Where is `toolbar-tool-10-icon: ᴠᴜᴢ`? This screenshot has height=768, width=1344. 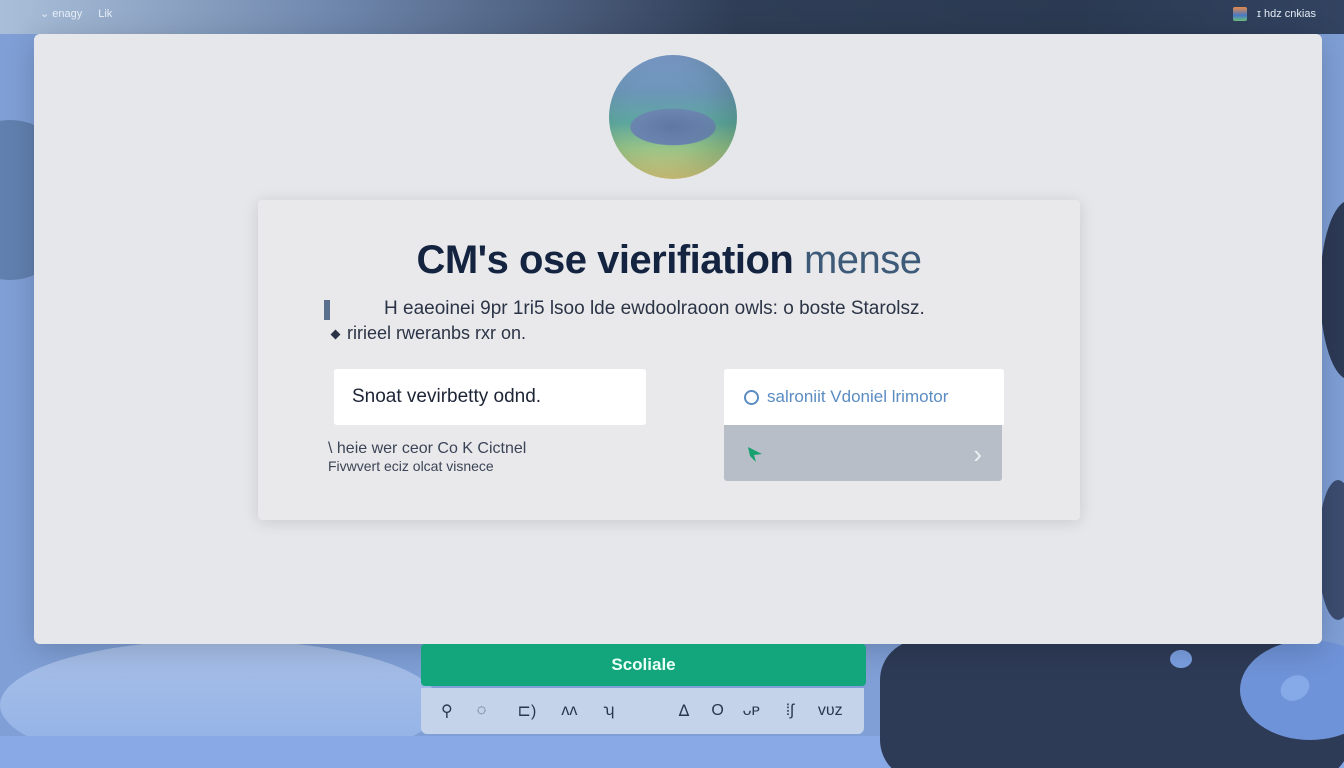
toolbar-tool-10-icon: ᴠᴜᴢ is located at coordinates (831, 711).